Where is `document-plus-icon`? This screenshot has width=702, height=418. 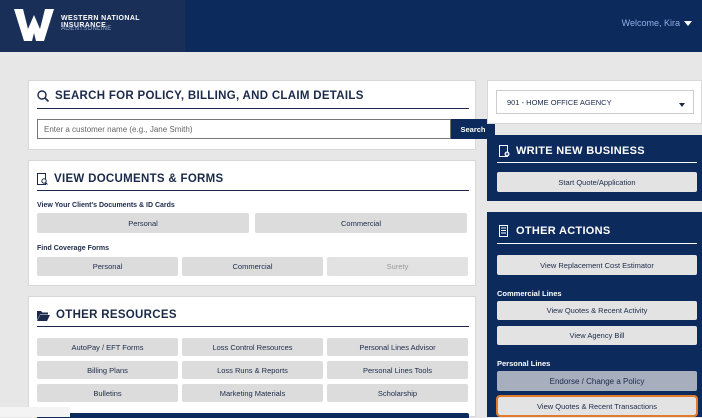
document-plus-icon is located at coordinates (504, 151).